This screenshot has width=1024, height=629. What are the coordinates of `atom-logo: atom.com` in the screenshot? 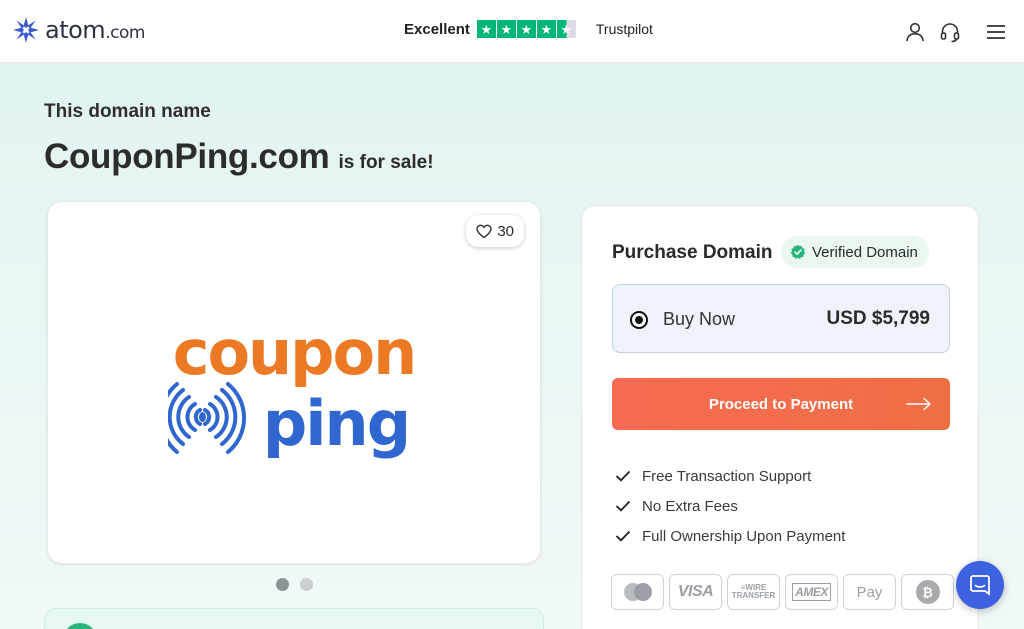 It's located at (78, 30).